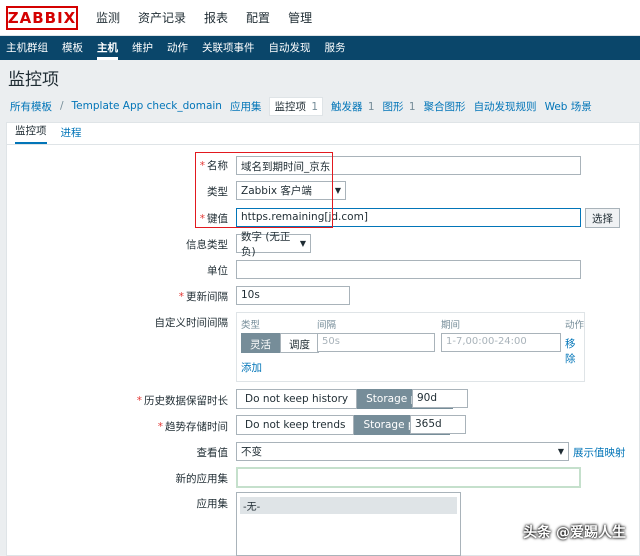 The width and height of the screenshot is (640, 556). I want to click on zabbix-logo: ZABBIX, so click(42, 17).